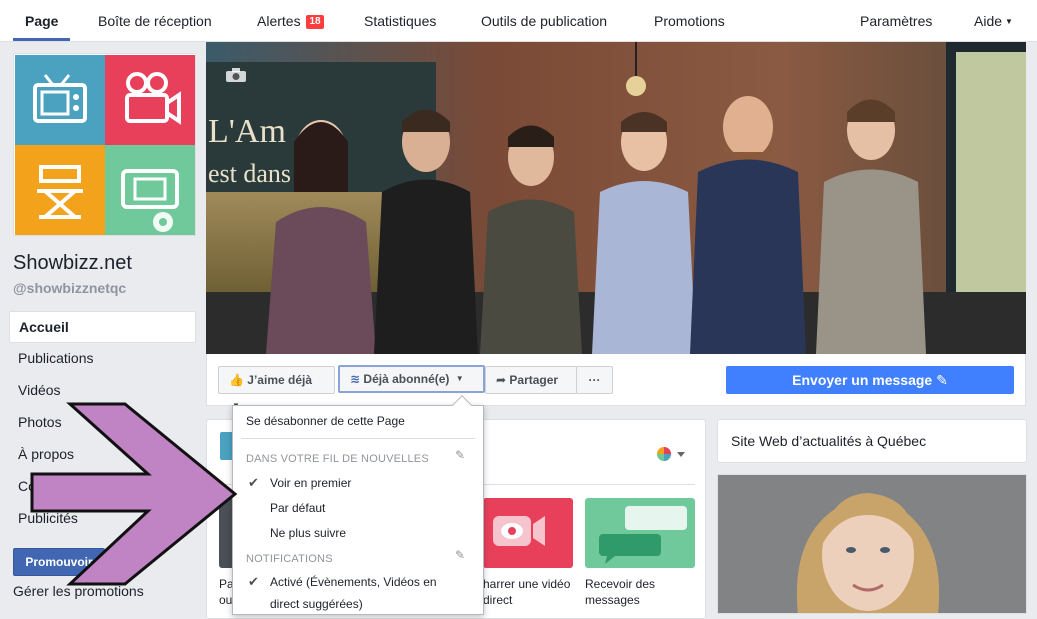  What do you see at coordinates (828, 441) in the screenshot?
I see `page-category-title: Site Web d’actualités à Québec` at bounding box center [828, 441].